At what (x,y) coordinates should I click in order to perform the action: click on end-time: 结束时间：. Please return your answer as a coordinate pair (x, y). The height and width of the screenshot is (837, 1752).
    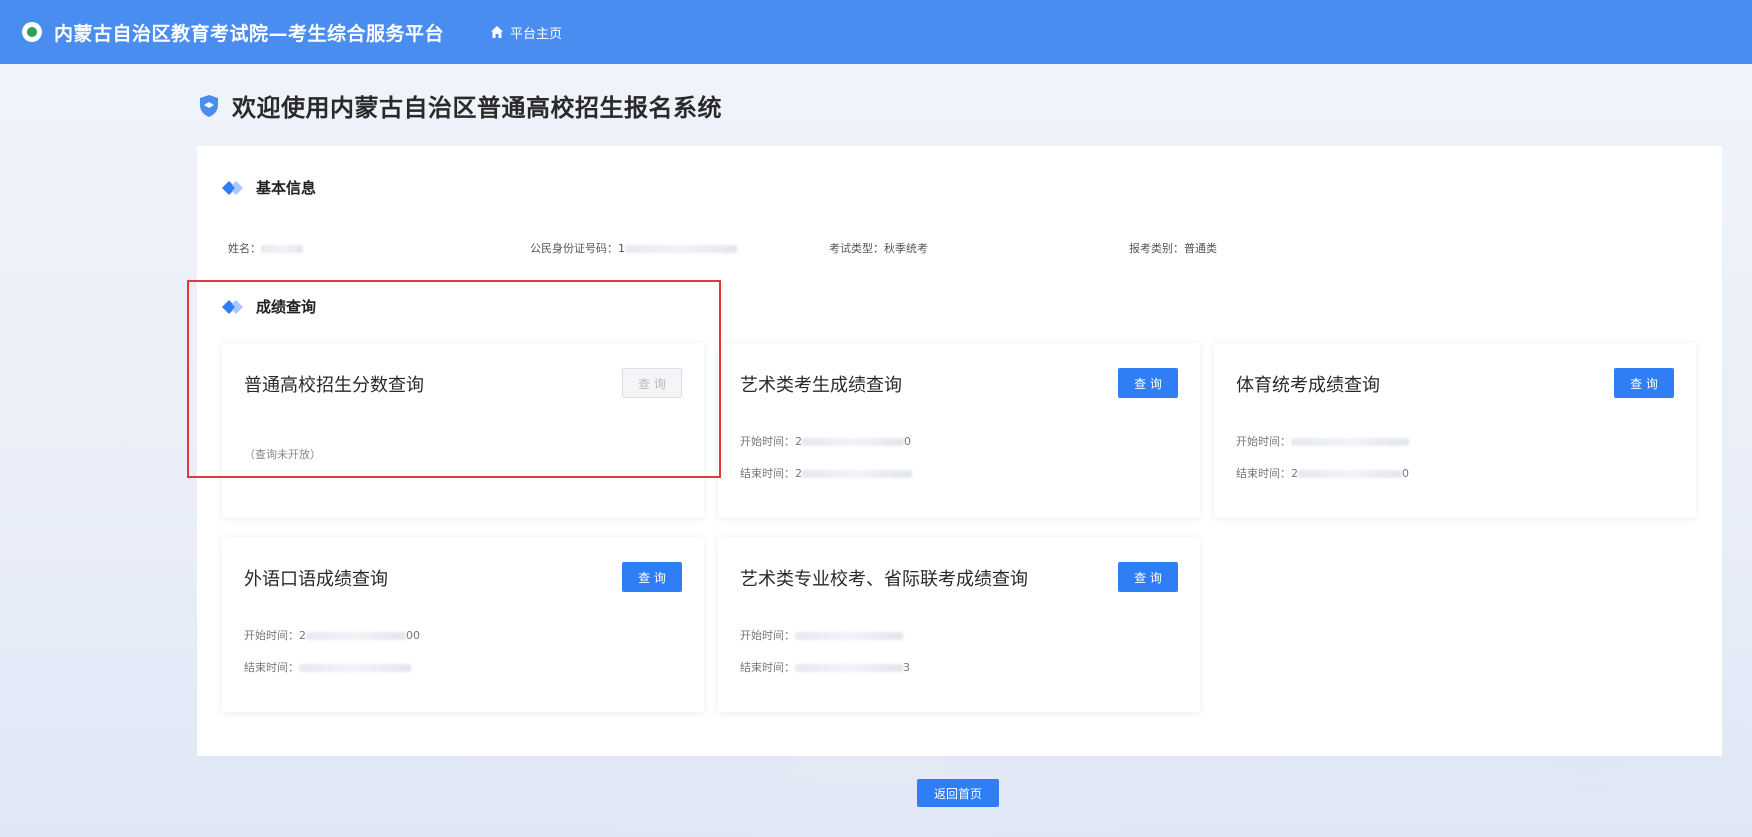
    Looking at the image, I should click on (327, 667).